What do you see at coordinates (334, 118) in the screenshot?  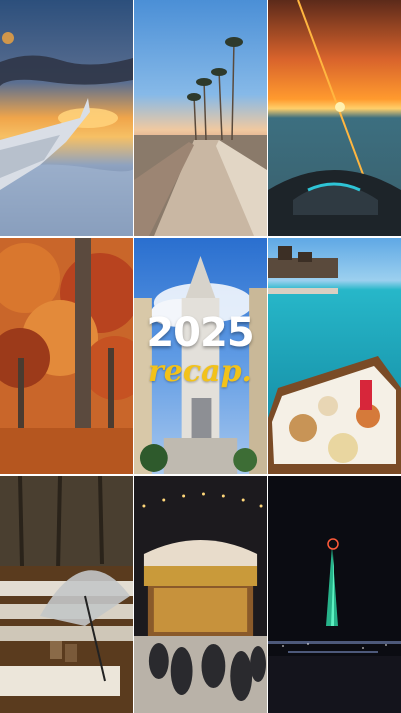 I see `photo-jetski-sunset-sea` at bounding box center [334, 118].